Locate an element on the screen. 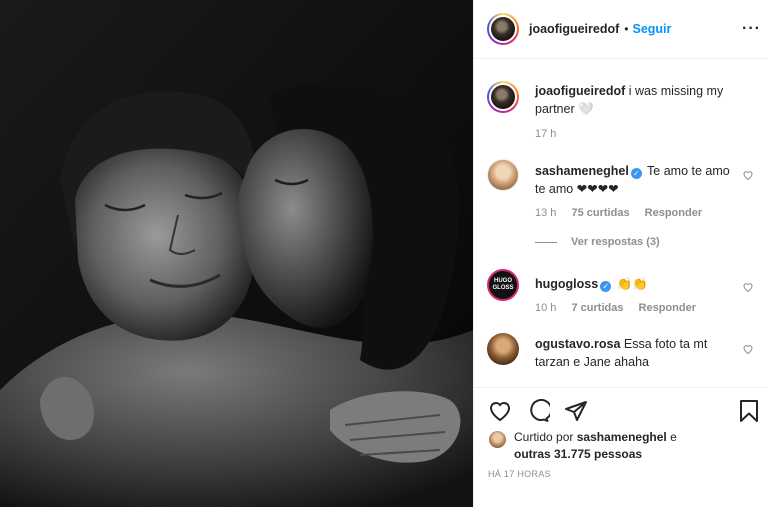 This screenshot has height=507, width=768. more-options-icon: ··· is located at coordinates (751, 29).